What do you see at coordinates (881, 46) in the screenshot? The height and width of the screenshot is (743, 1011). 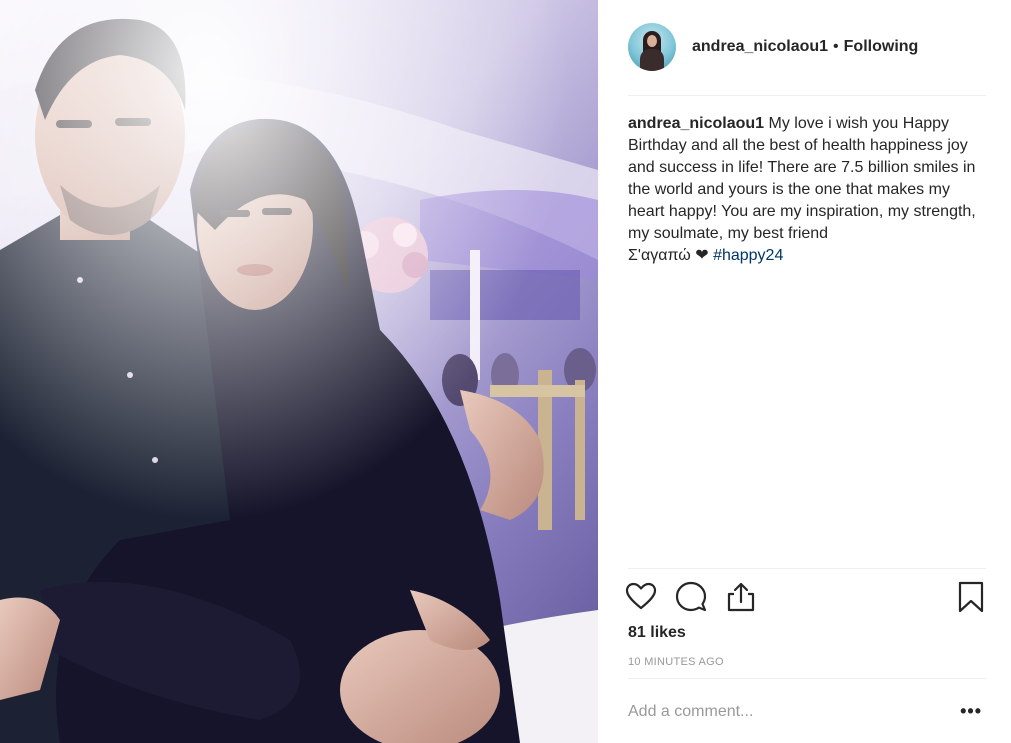 I see `following-button: Following` at bounding box center [881, 46].